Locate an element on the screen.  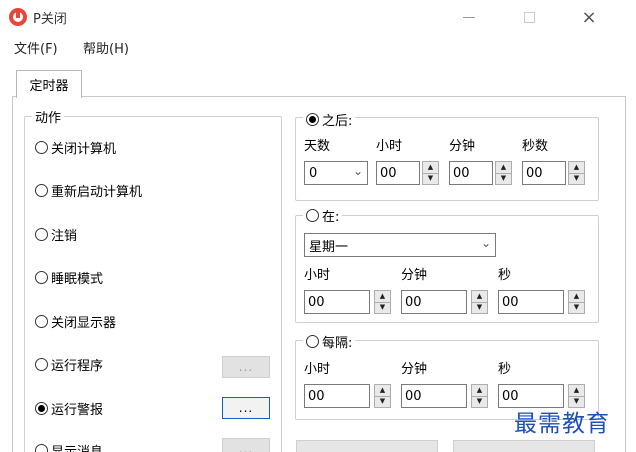
close-button: × is located at coordinates (589, 17).